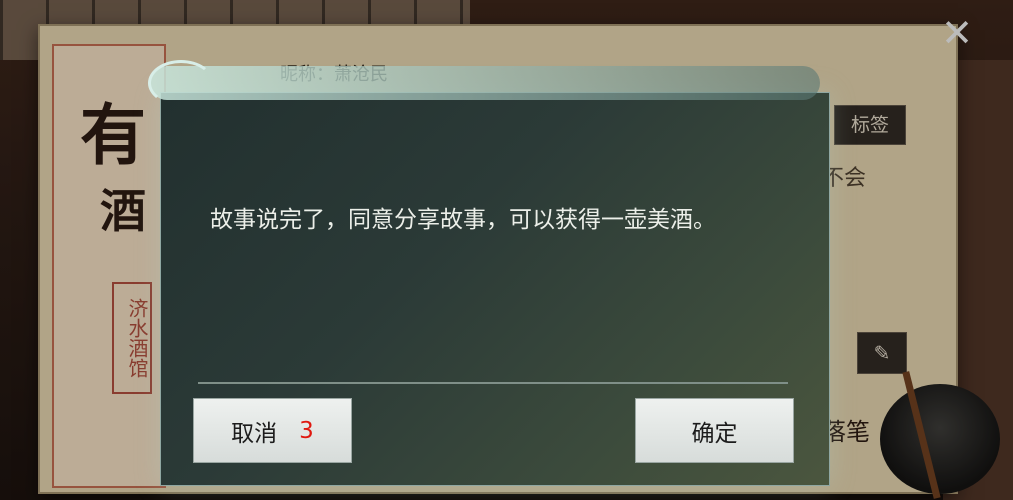 This screenshot has height=500, width=1013. What do you see at coordinates (714, 433) in the screenshot?
I see `confirm-label: 确定` at bounding box center [714, 433].